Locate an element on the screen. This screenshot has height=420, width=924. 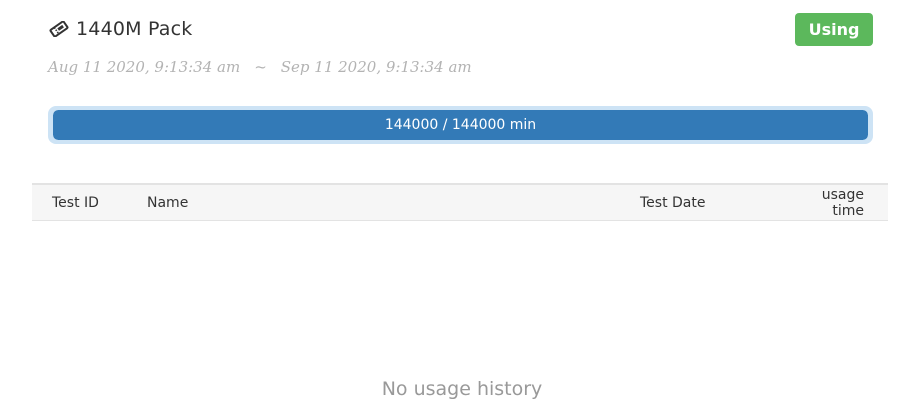
period-end: Sep 11 2020, 9:13:34 am is located at coordinates (376, 67).